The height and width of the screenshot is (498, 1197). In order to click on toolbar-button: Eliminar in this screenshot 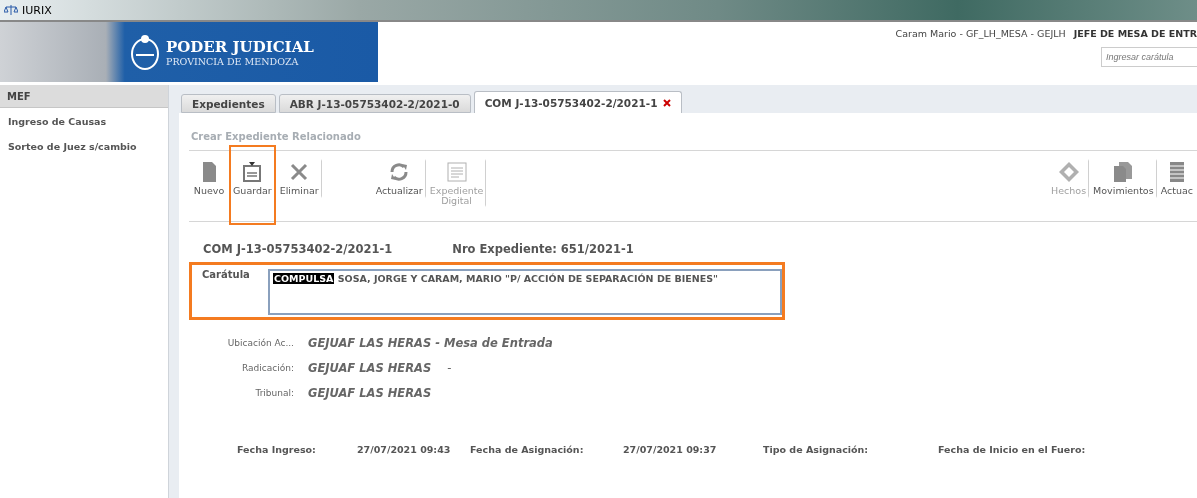, I will do `click(298, 178)`.